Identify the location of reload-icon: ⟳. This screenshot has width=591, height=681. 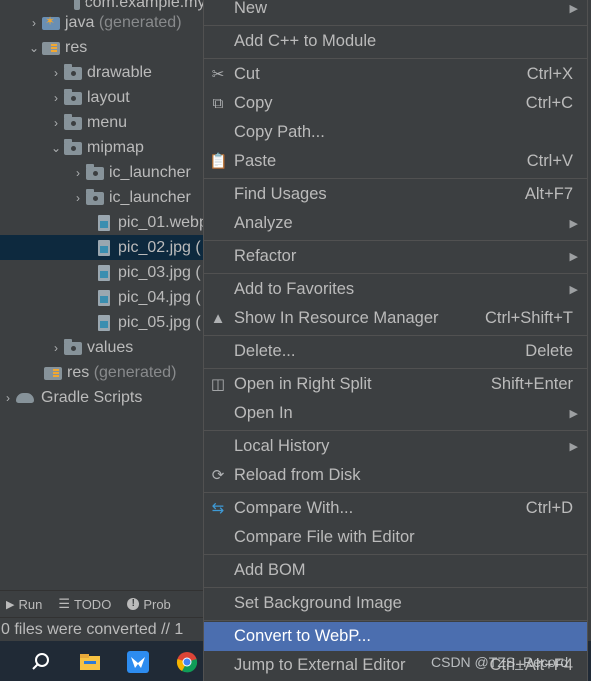
(218, 475).